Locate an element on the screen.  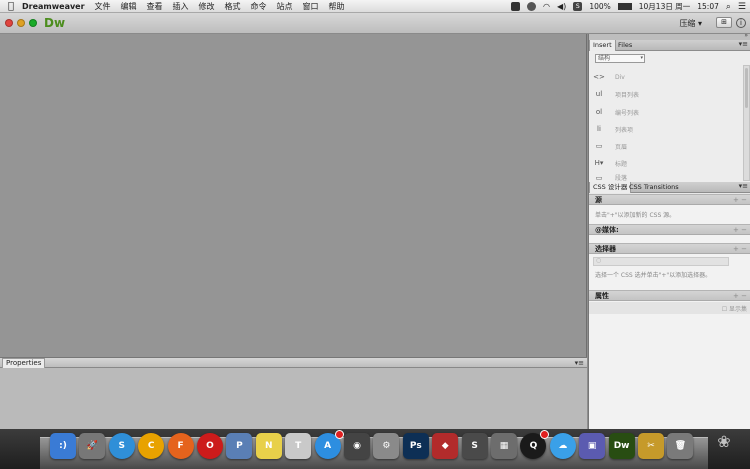
insert-item-header: ▭ 页眉 is located at coordinates (666, 146).